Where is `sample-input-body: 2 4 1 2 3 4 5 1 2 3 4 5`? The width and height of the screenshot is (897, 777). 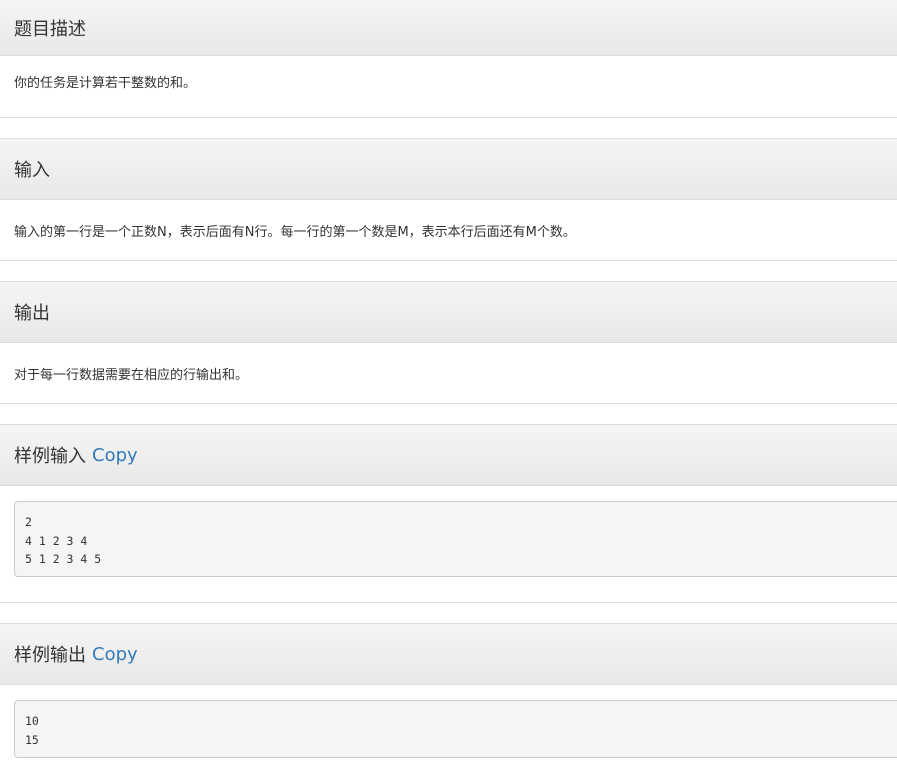
sample-input-body: 2 4 1 2 3 4 5 1 2 3 4 5 is located at coordinates (448, 539).